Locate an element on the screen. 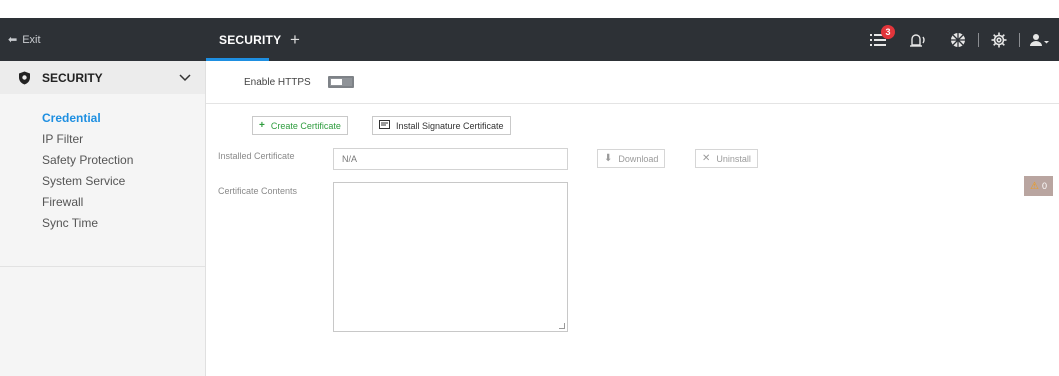 This screenshot has width=1059, height=376. network-icon is located at coordinates (958, 40).